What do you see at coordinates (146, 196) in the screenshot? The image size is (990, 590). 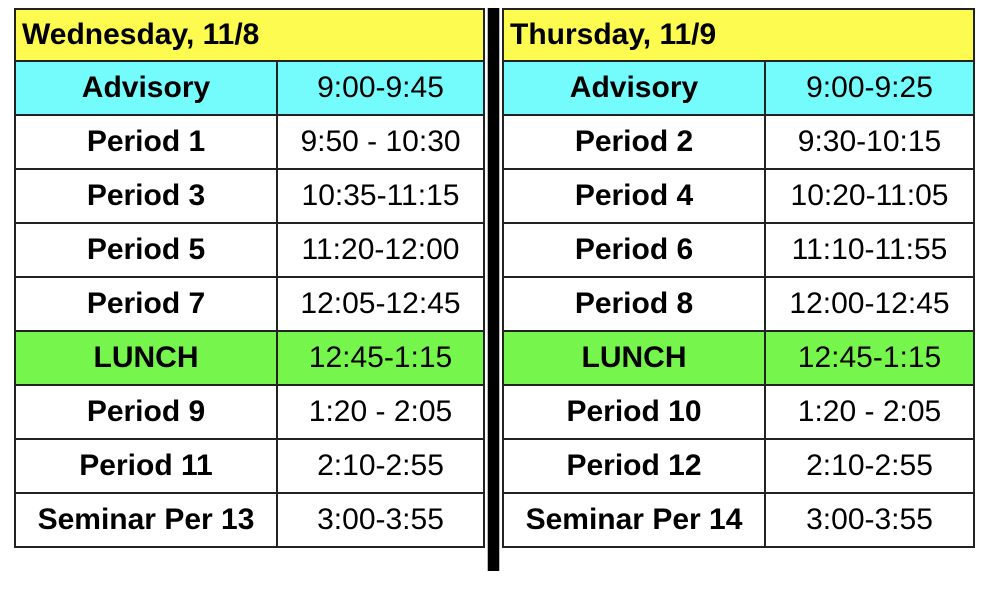 I see `period-name: Period 3` at bounding box center [146, 196].